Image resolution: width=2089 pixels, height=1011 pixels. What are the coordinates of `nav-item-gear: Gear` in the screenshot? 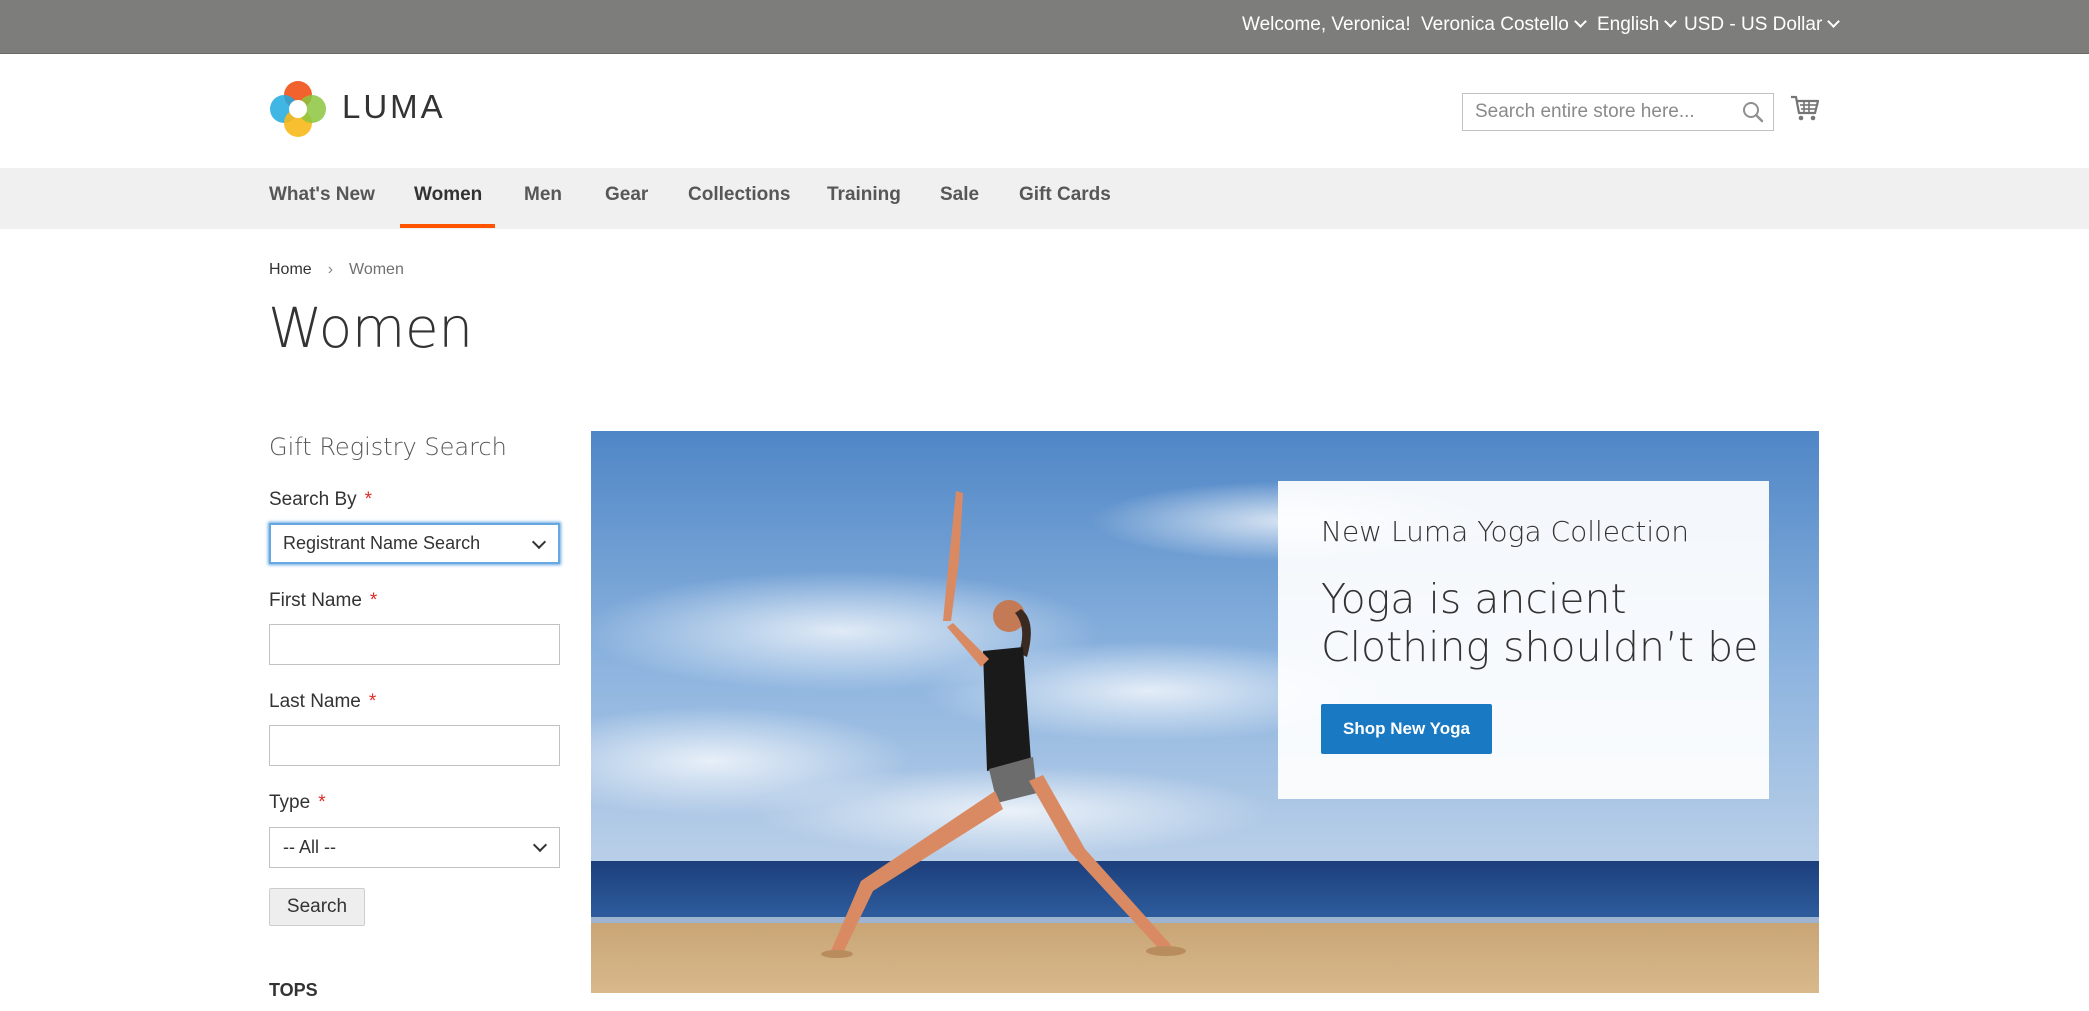 It's located at (626, 195).